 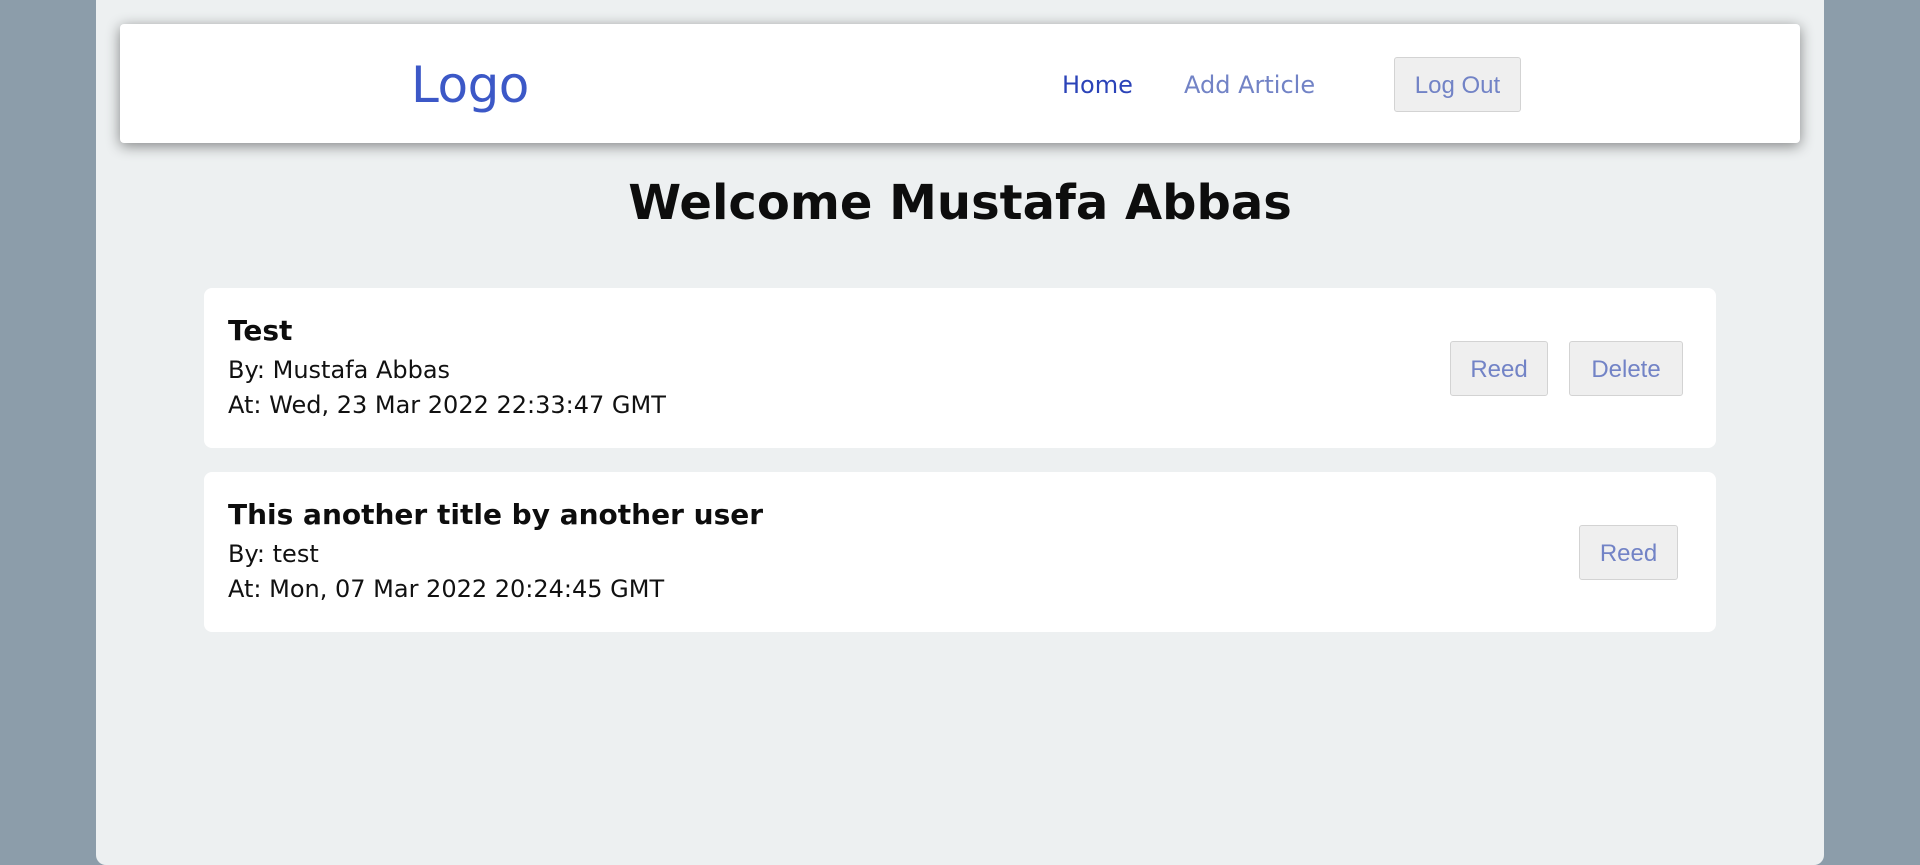 I want to click on nav-link-home: Home, so click(x=1097, y=85).